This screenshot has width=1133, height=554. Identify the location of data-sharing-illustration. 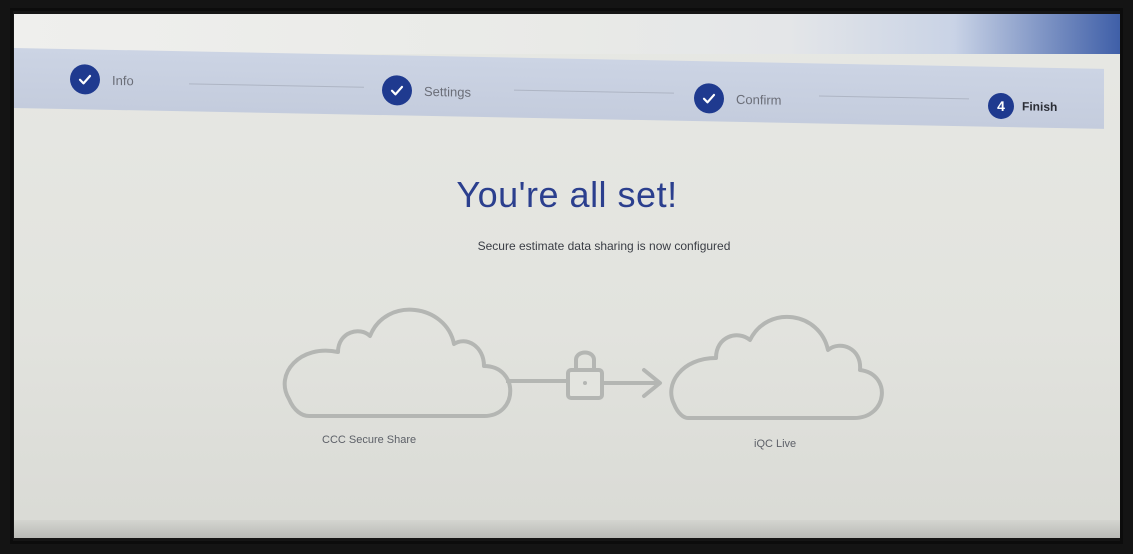
(583, 363).